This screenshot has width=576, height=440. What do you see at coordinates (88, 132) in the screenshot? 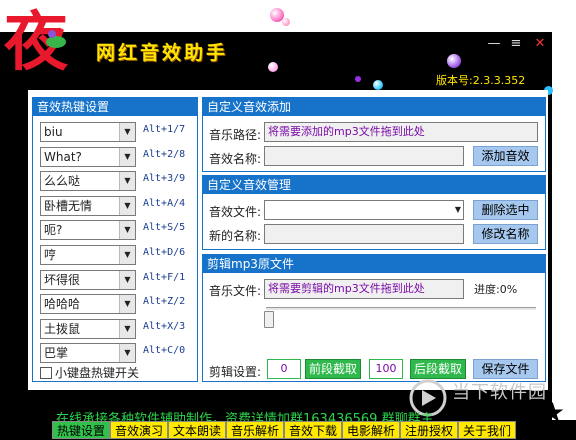
I see `hotkey-sound-select: biu ▼` at bounding box center [88, 132].